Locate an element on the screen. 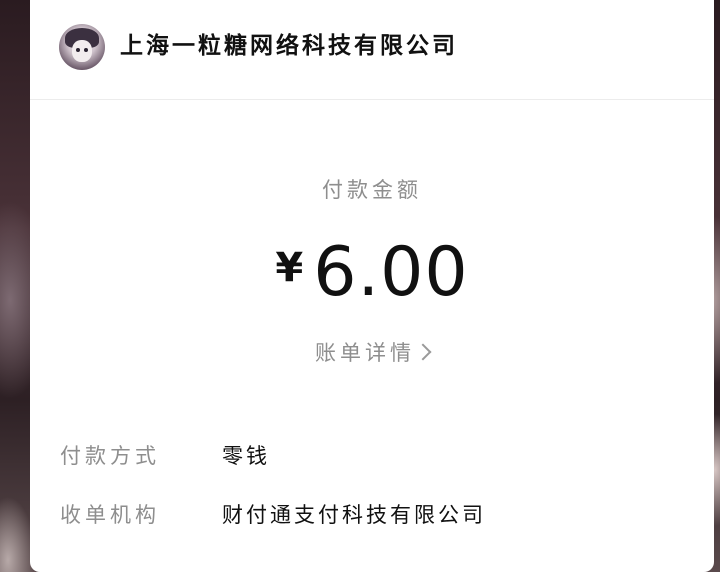 The height and width of the screenshot is (572, 720). payment-method-value: 零钱 is located at coordinates (246, 456).